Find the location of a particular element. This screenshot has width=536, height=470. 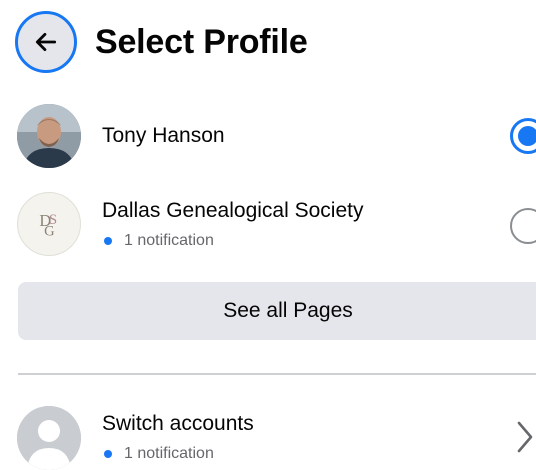

back-button is located at coordinates (46, 42).